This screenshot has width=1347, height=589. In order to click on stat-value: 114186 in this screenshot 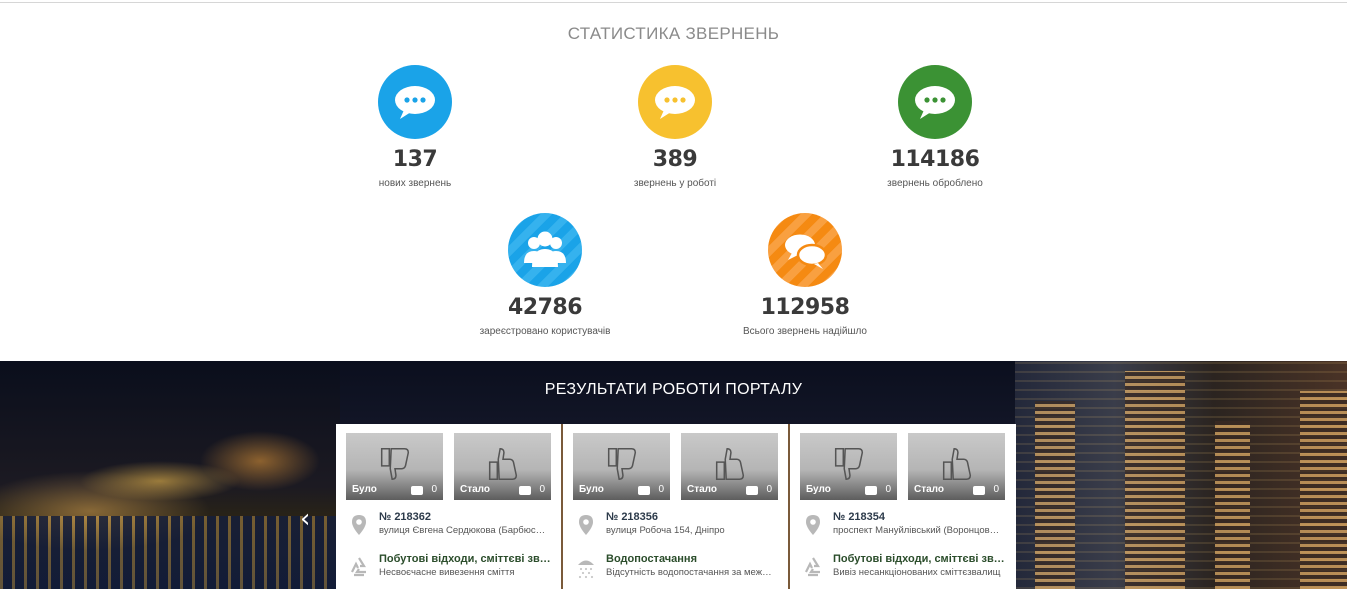, I will do `click(935, 159)`.